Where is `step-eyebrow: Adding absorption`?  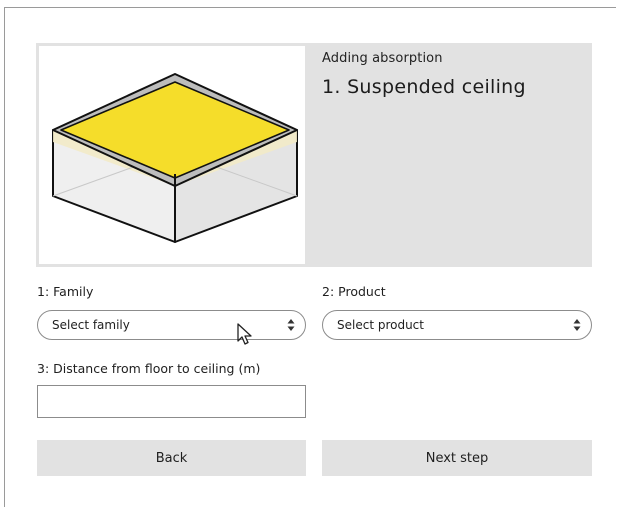
step-eyebrow: Adding absorption is located at coordinates (382, 58).